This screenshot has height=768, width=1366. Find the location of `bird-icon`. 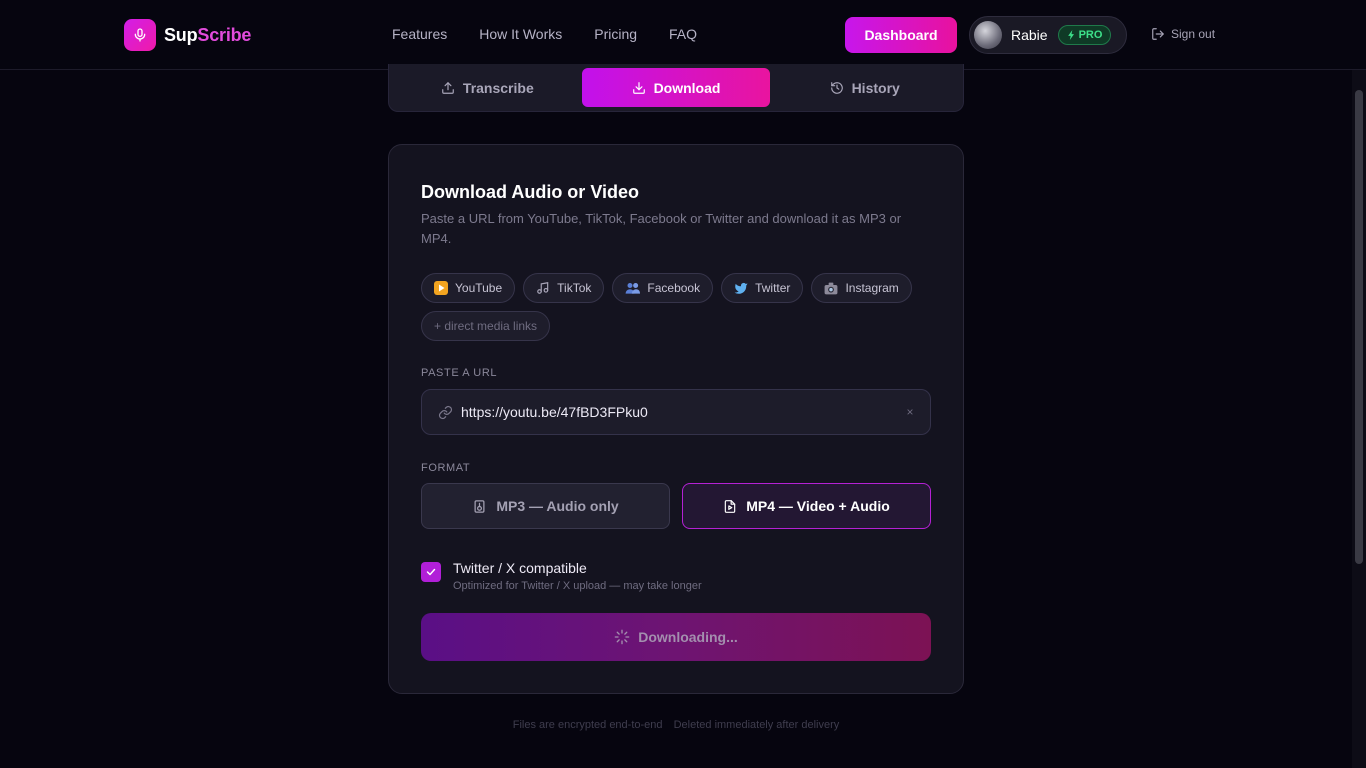

bird-icon is located at coordinates (741, 288).